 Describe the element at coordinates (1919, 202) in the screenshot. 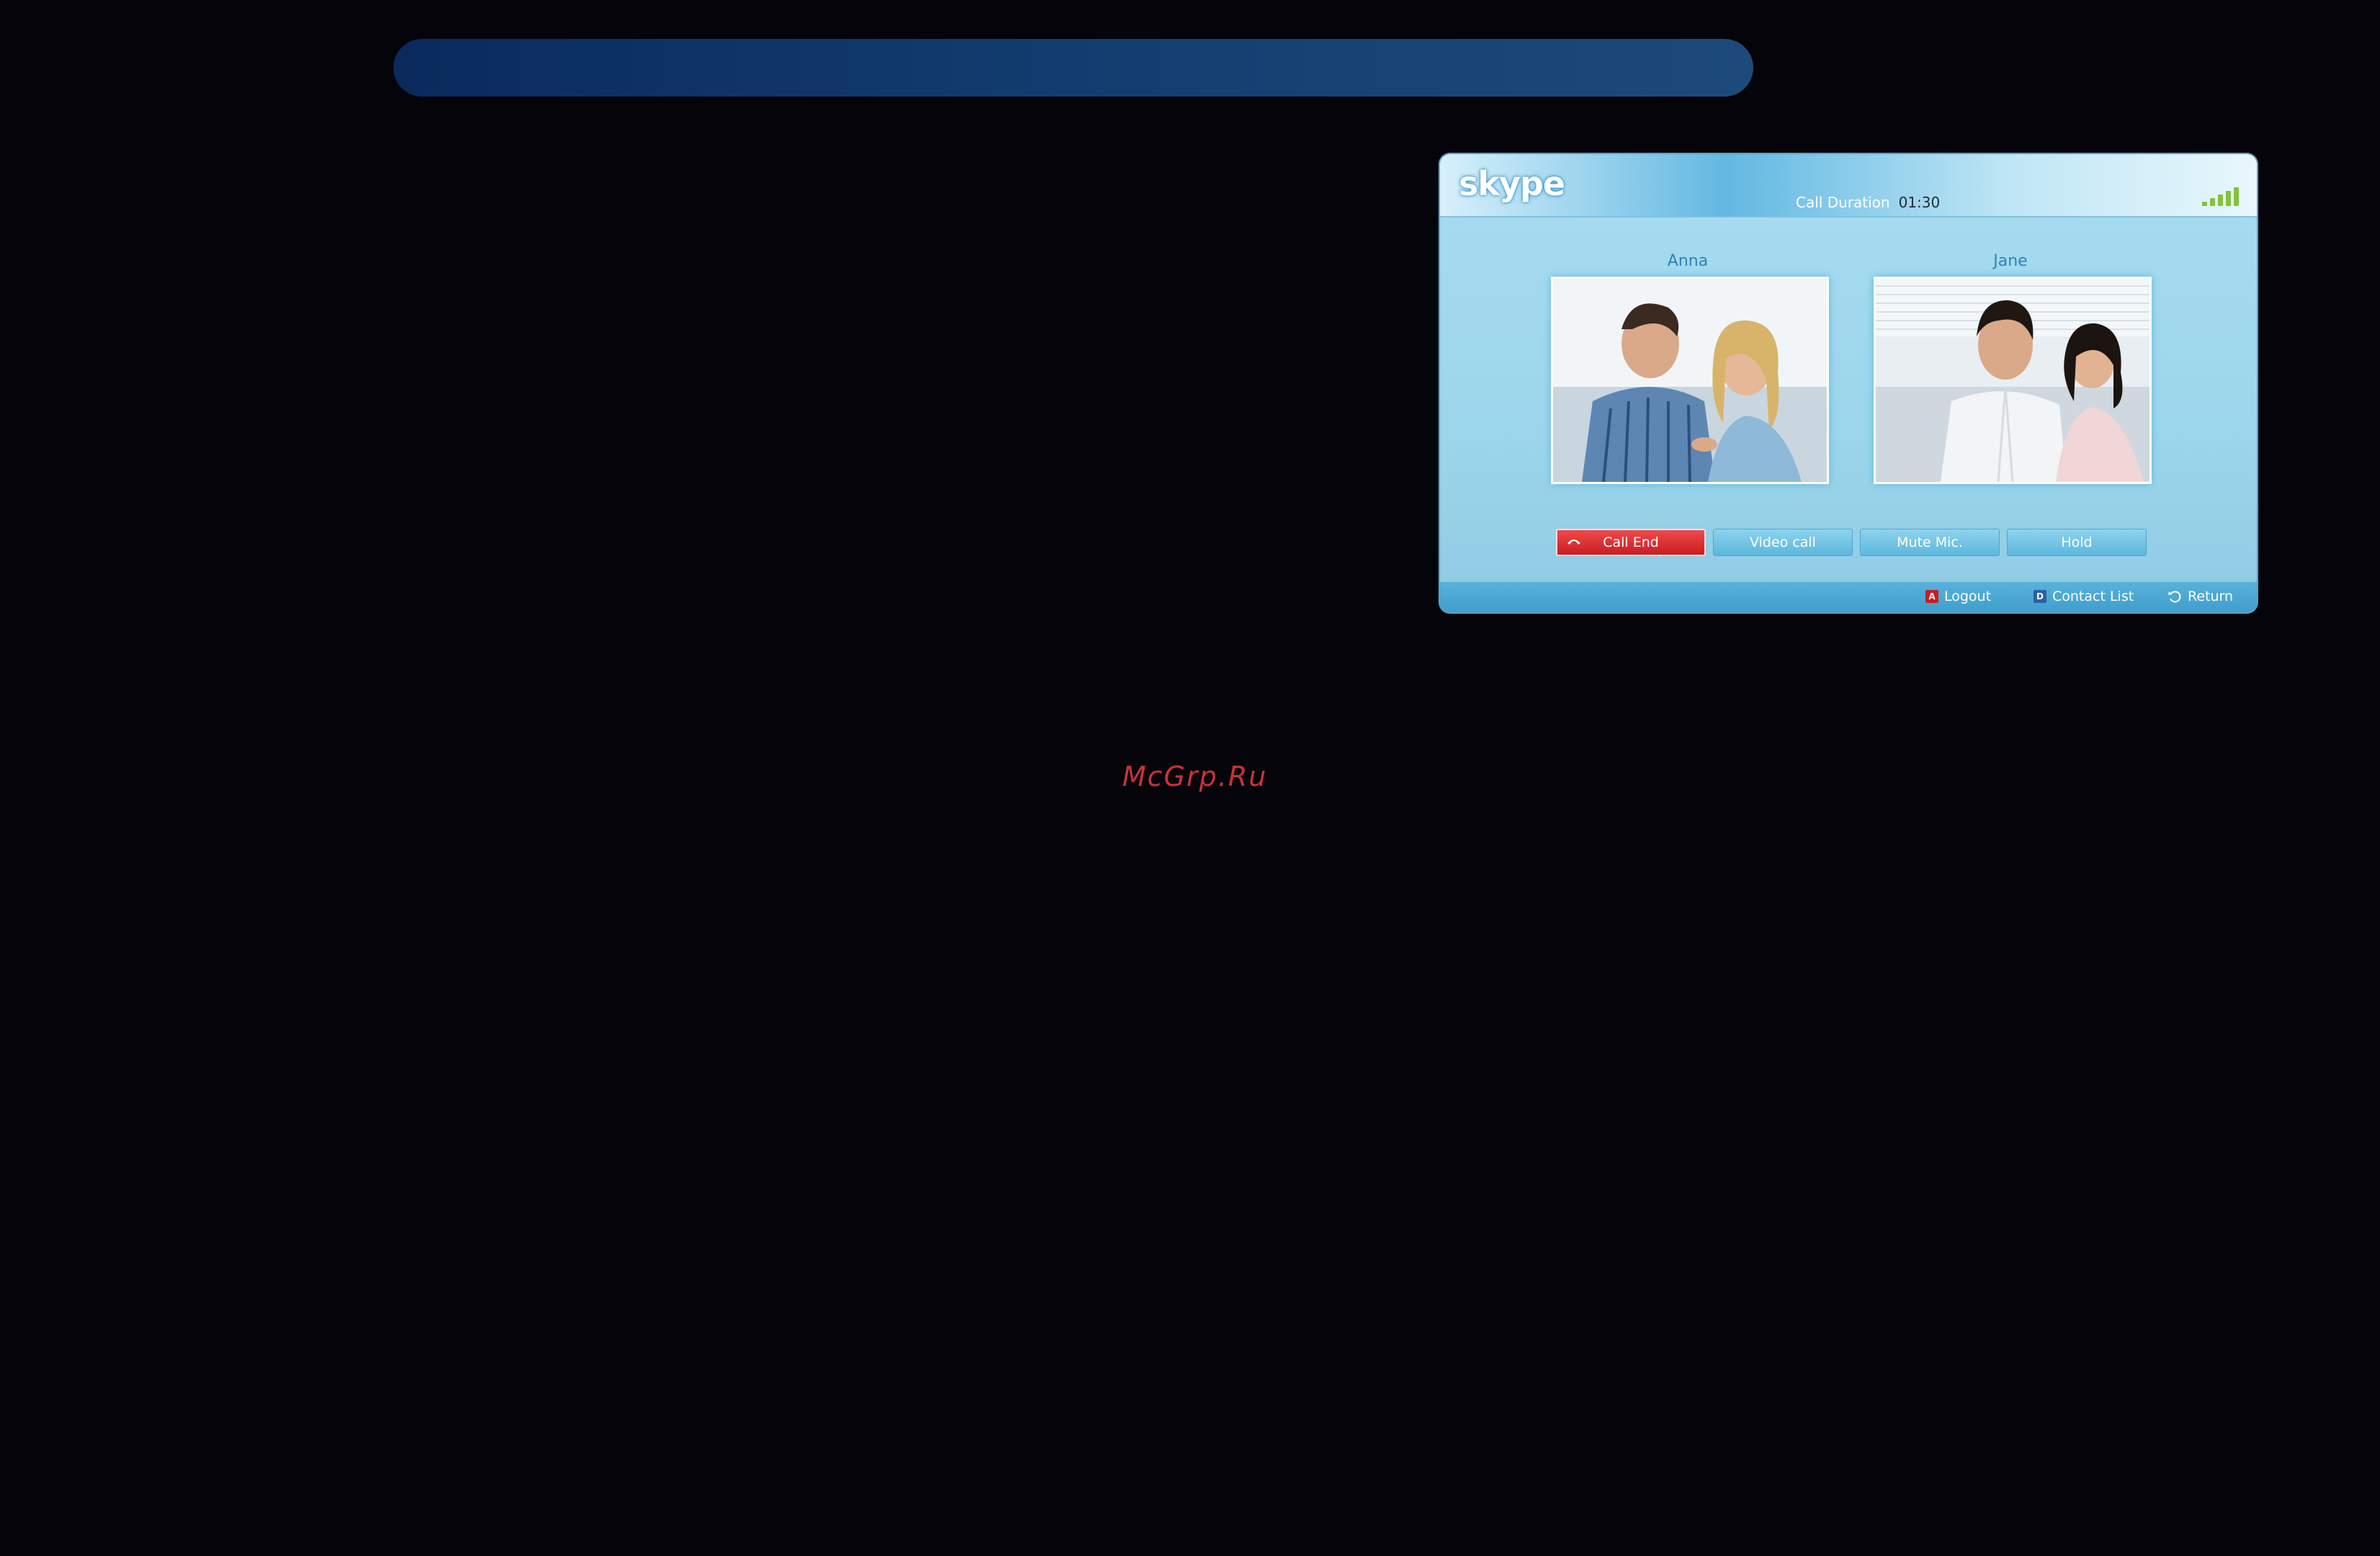

I see `call-duration-value: 01:30` at that location.